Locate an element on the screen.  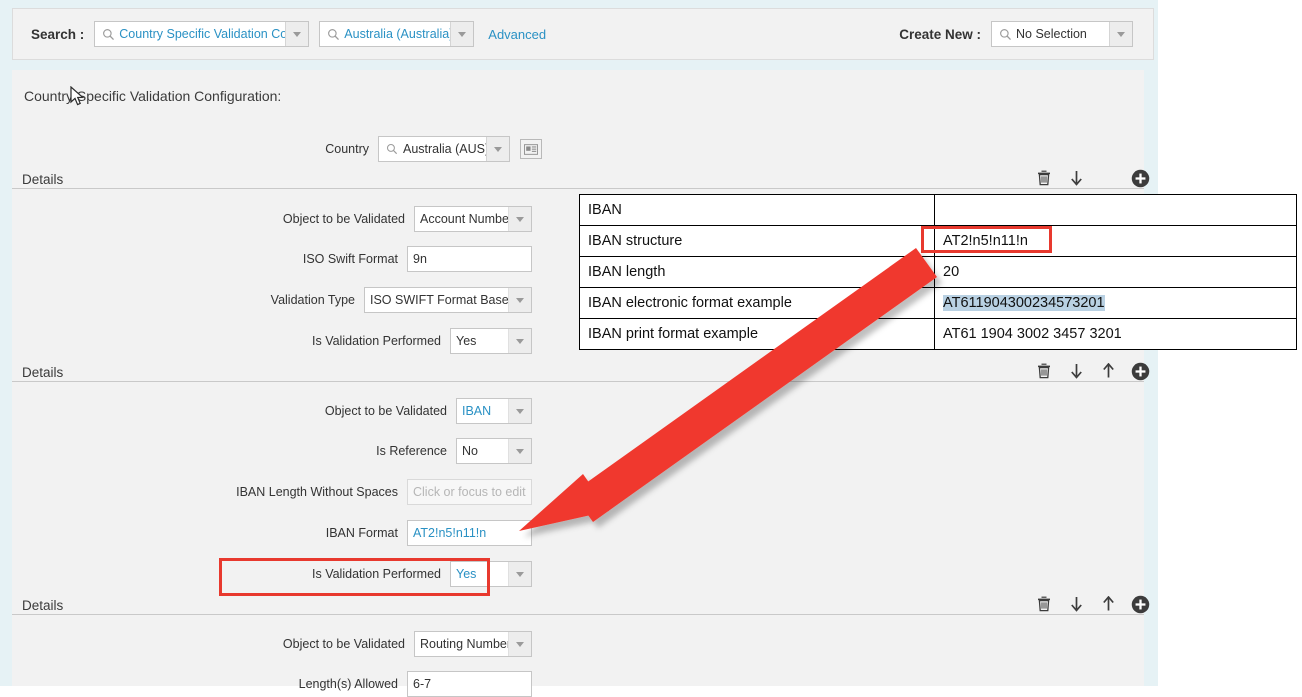
iban-length-value: 20 is located at coordinates (1115, 272).